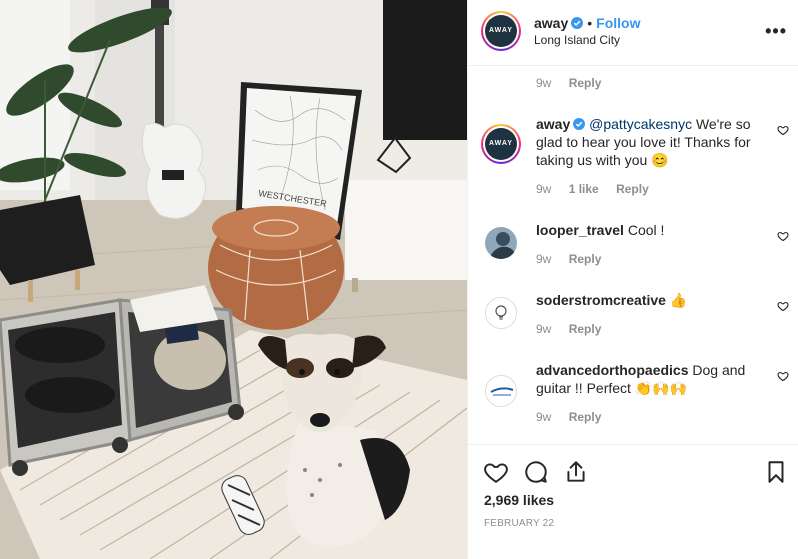 This screenshot has width=798, height=559. What do you see at coordinates (543, 83) in the screenshot?
I see `caption-time: 9w` at bounding box center [543, 83].